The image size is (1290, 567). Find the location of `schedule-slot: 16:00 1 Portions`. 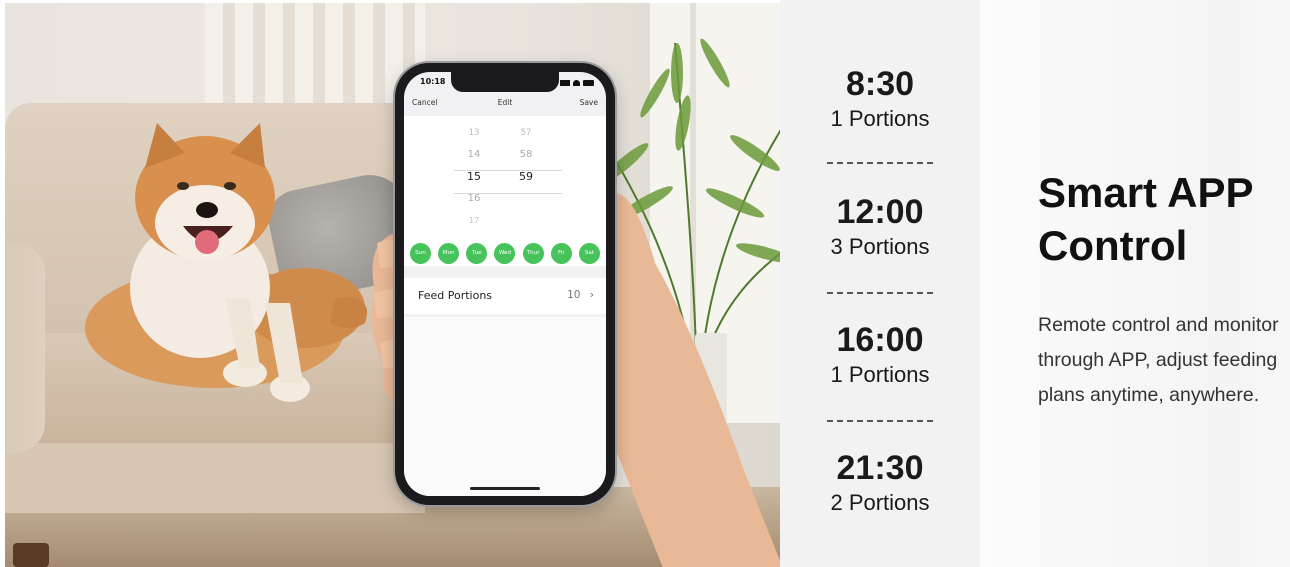

schedule-slot: 16:00 1 Portions is located at coordinates (880, 354).